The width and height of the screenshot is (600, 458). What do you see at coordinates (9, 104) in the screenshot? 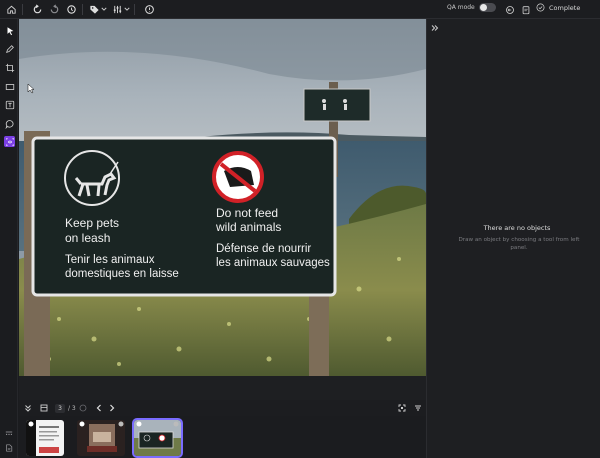
I see `text-icon` at bounding box center [9, 104].